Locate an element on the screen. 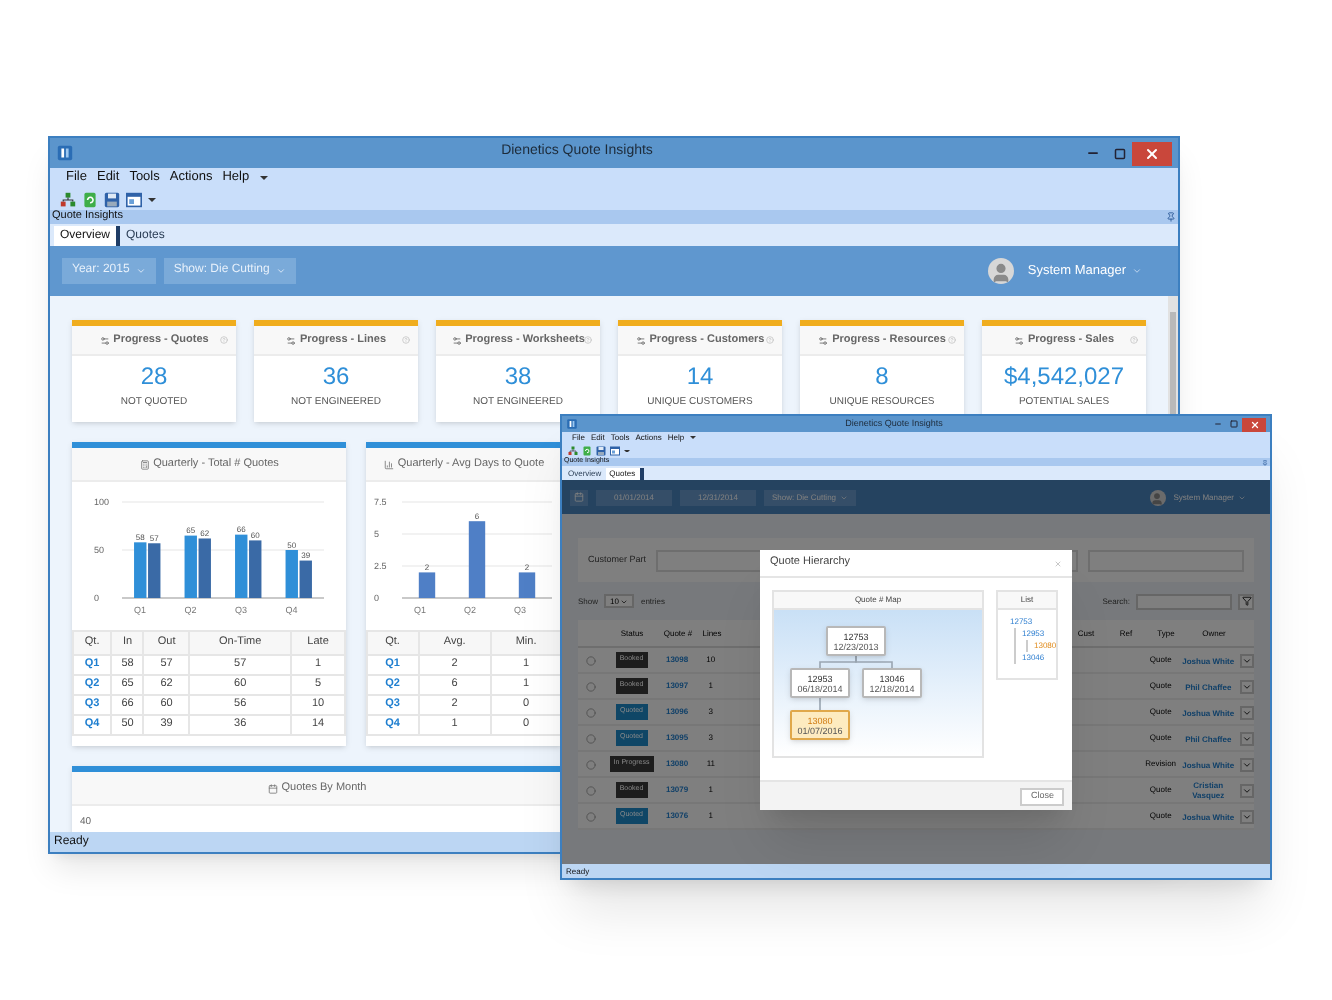 The width and height of the screenshot is (1332, 1000). kpi-value: 8 is located at coordinates (882, 377).